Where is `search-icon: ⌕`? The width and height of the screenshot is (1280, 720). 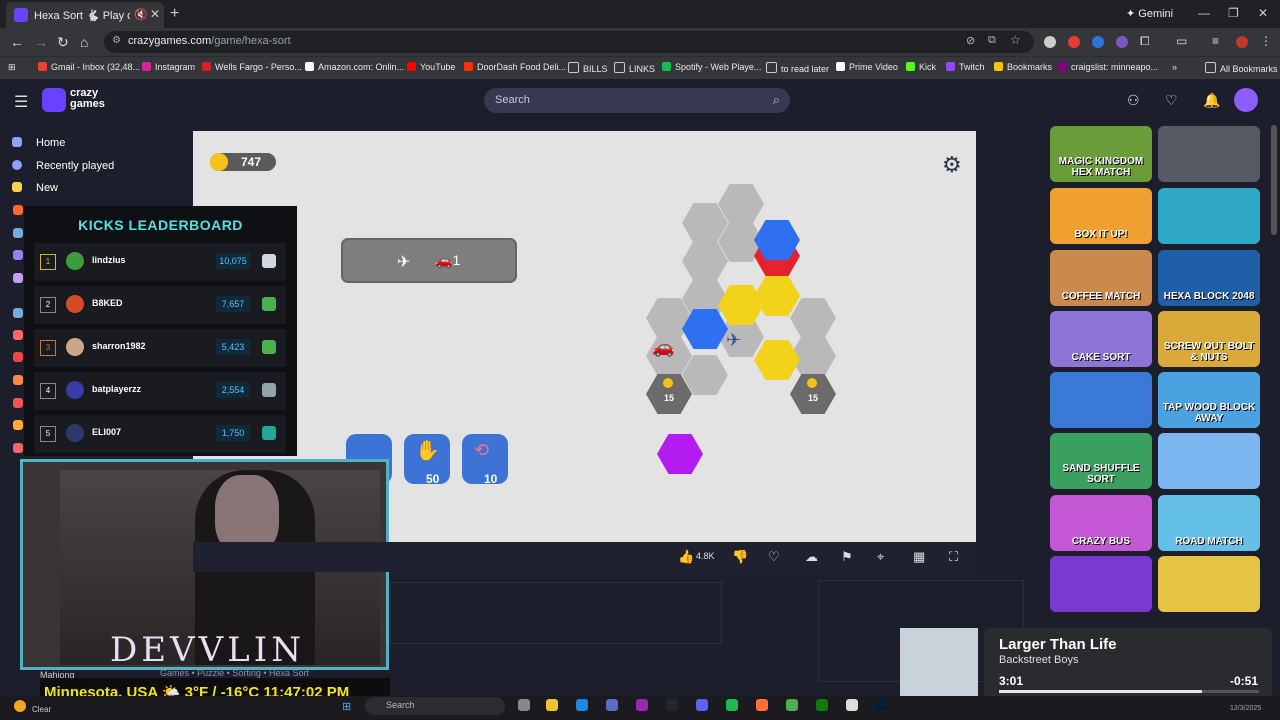
search-icon: ⌕ is located at coordinates (776, 100).